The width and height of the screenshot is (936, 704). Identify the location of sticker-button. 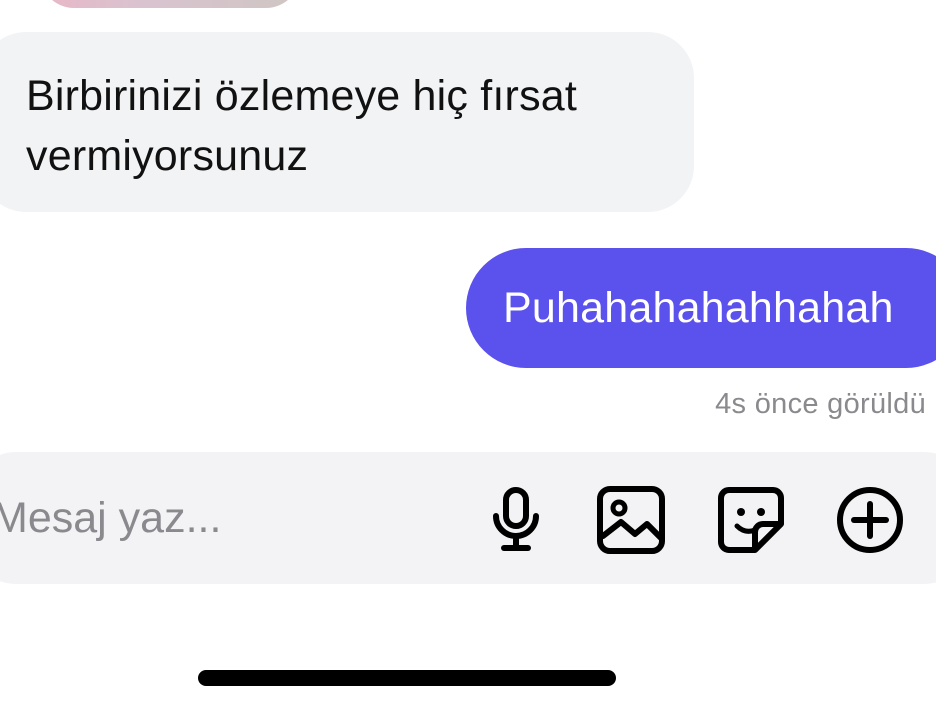
(751, 520).